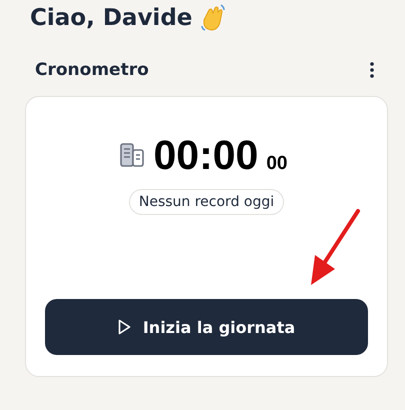 Image resolution: width=405 pixels, height=410 pixels. What do you see at coordinates (92, 70) in the screenshot?
I see `section-title: Cronometro` at bounding box center [92, 70].